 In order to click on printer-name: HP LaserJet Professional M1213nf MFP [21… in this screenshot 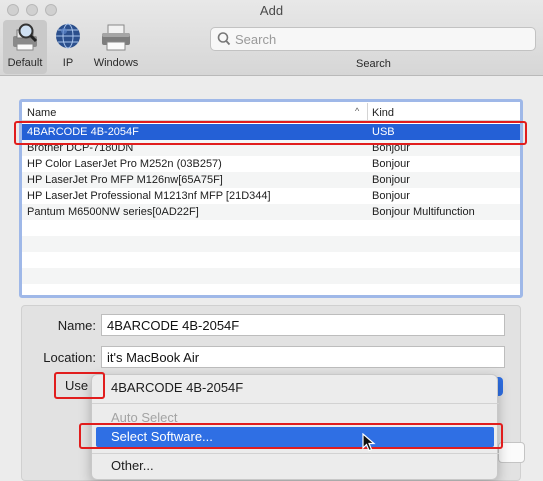, I will do `click(149, 196)`.